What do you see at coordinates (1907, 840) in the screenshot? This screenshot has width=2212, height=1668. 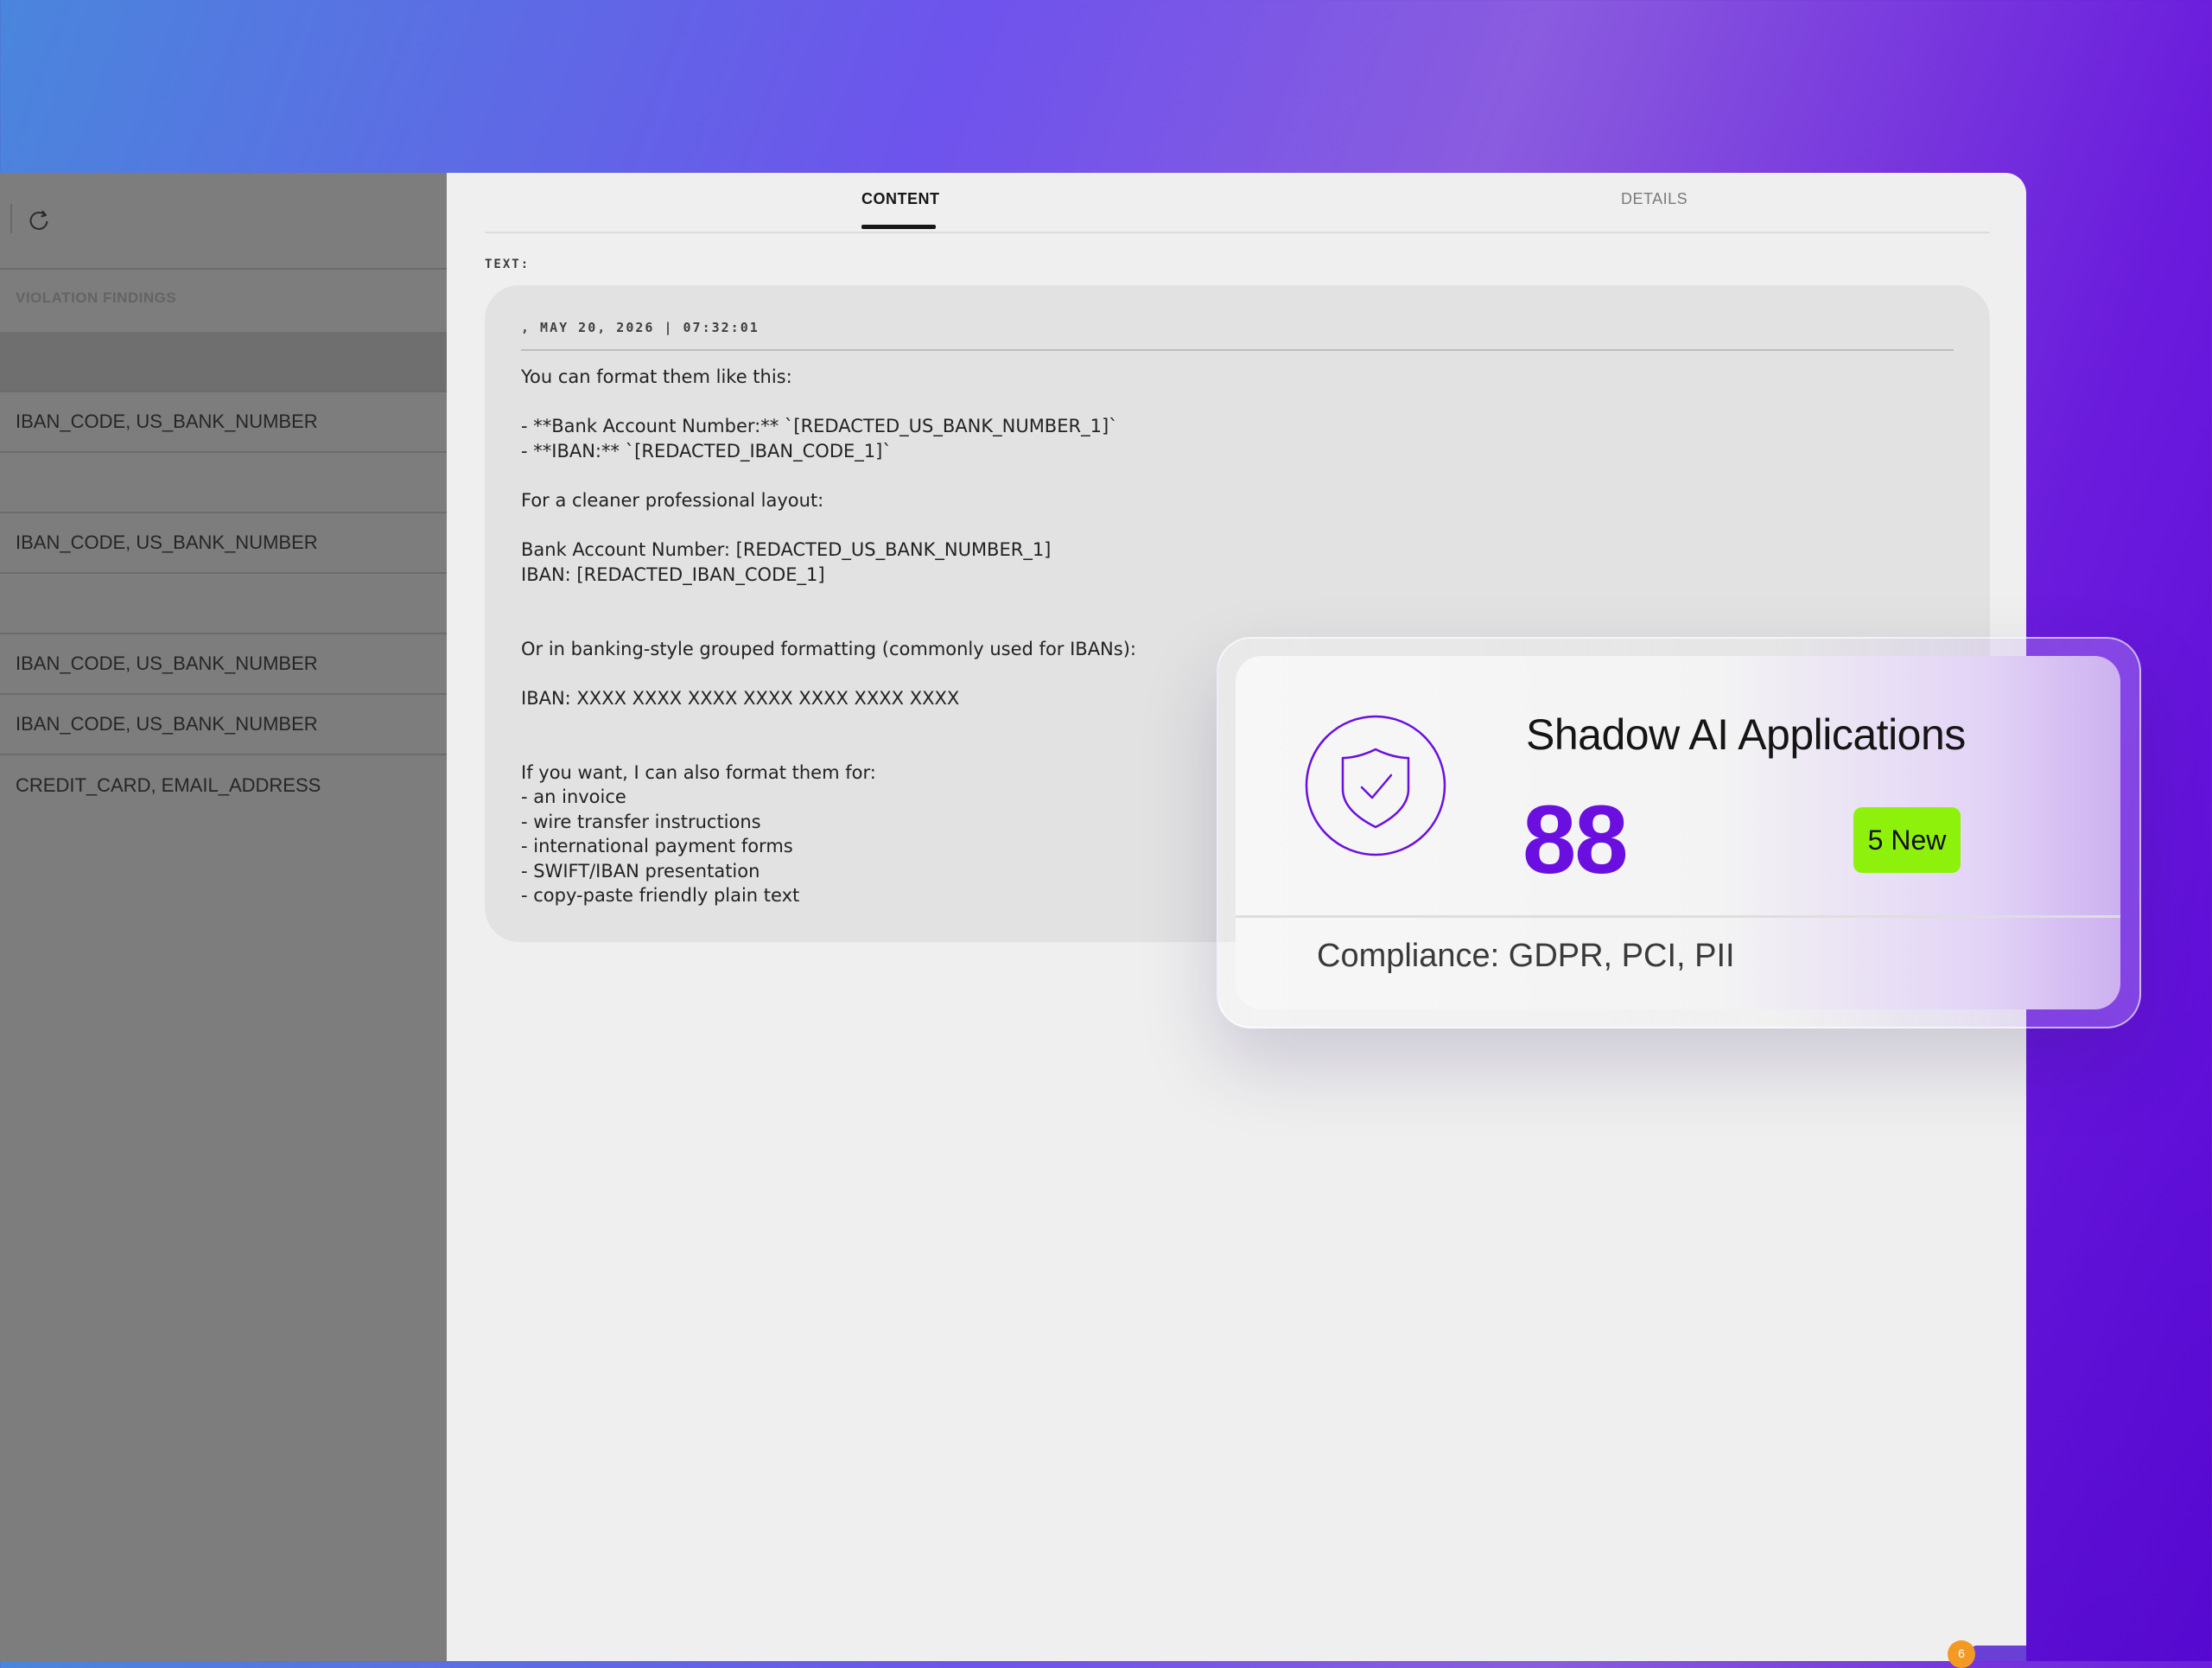 I see `new-items-badge: 5 New` at bounding box center [1907, 840].